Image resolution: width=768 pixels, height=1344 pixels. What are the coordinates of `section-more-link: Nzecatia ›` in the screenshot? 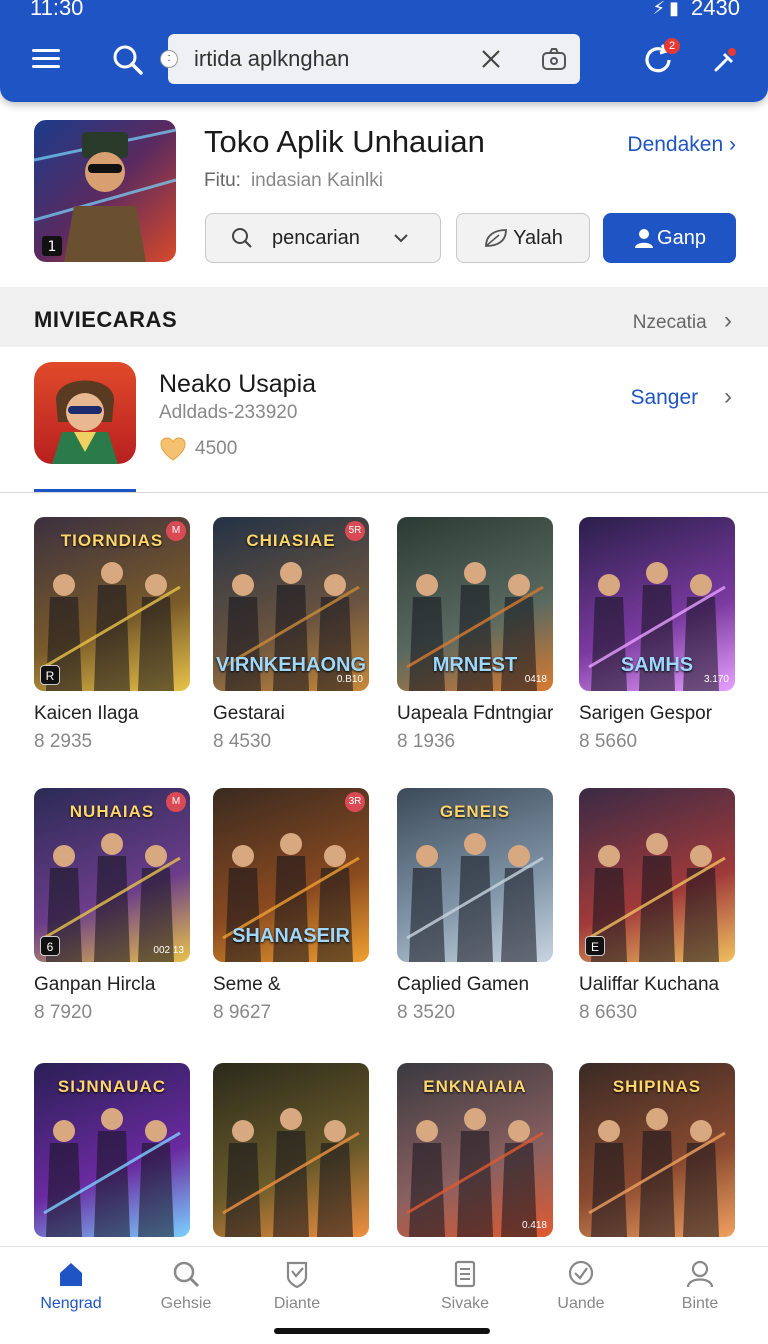 It's located at (682, 321).